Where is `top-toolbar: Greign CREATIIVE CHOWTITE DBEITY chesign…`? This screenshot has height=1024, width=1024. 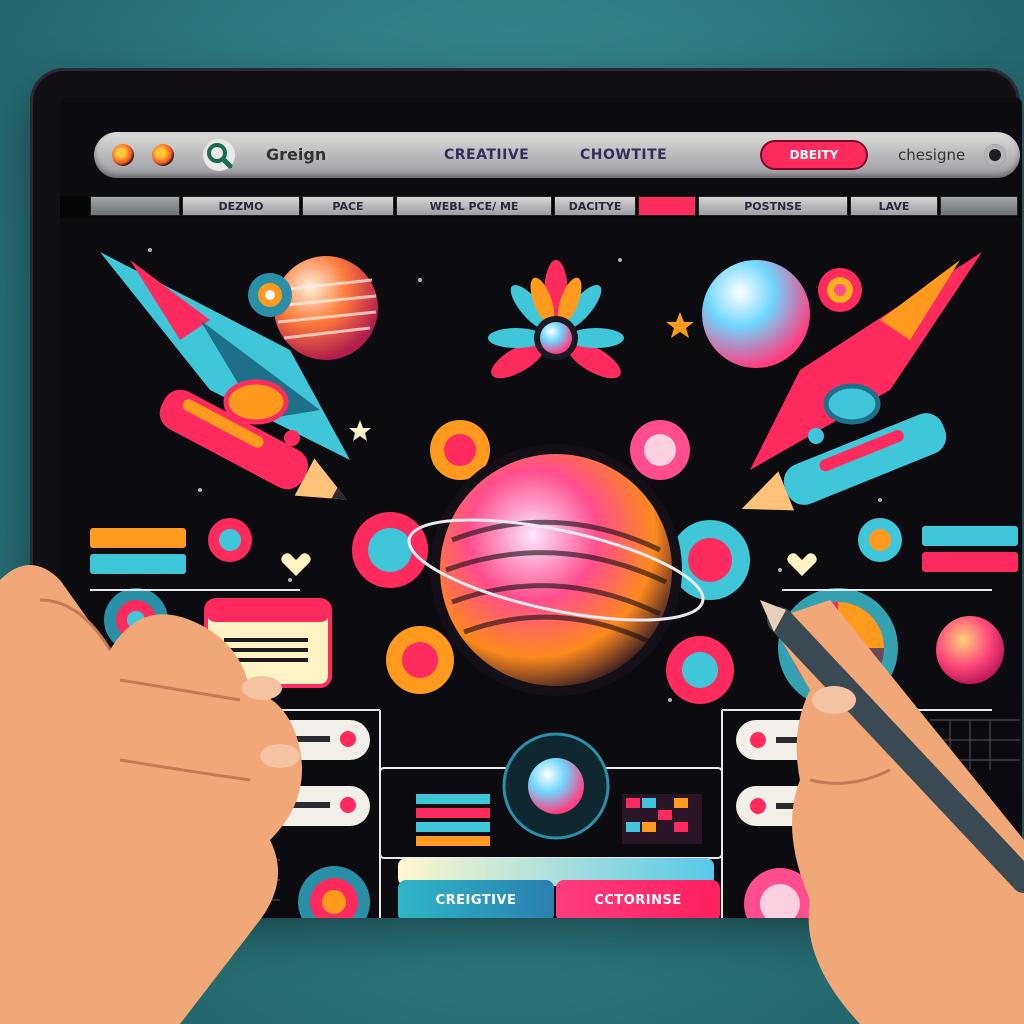 top-toolbar: Greign CREATIIVE CHOWTITE DBEITY chesign… is located at coordinates (557, 155).